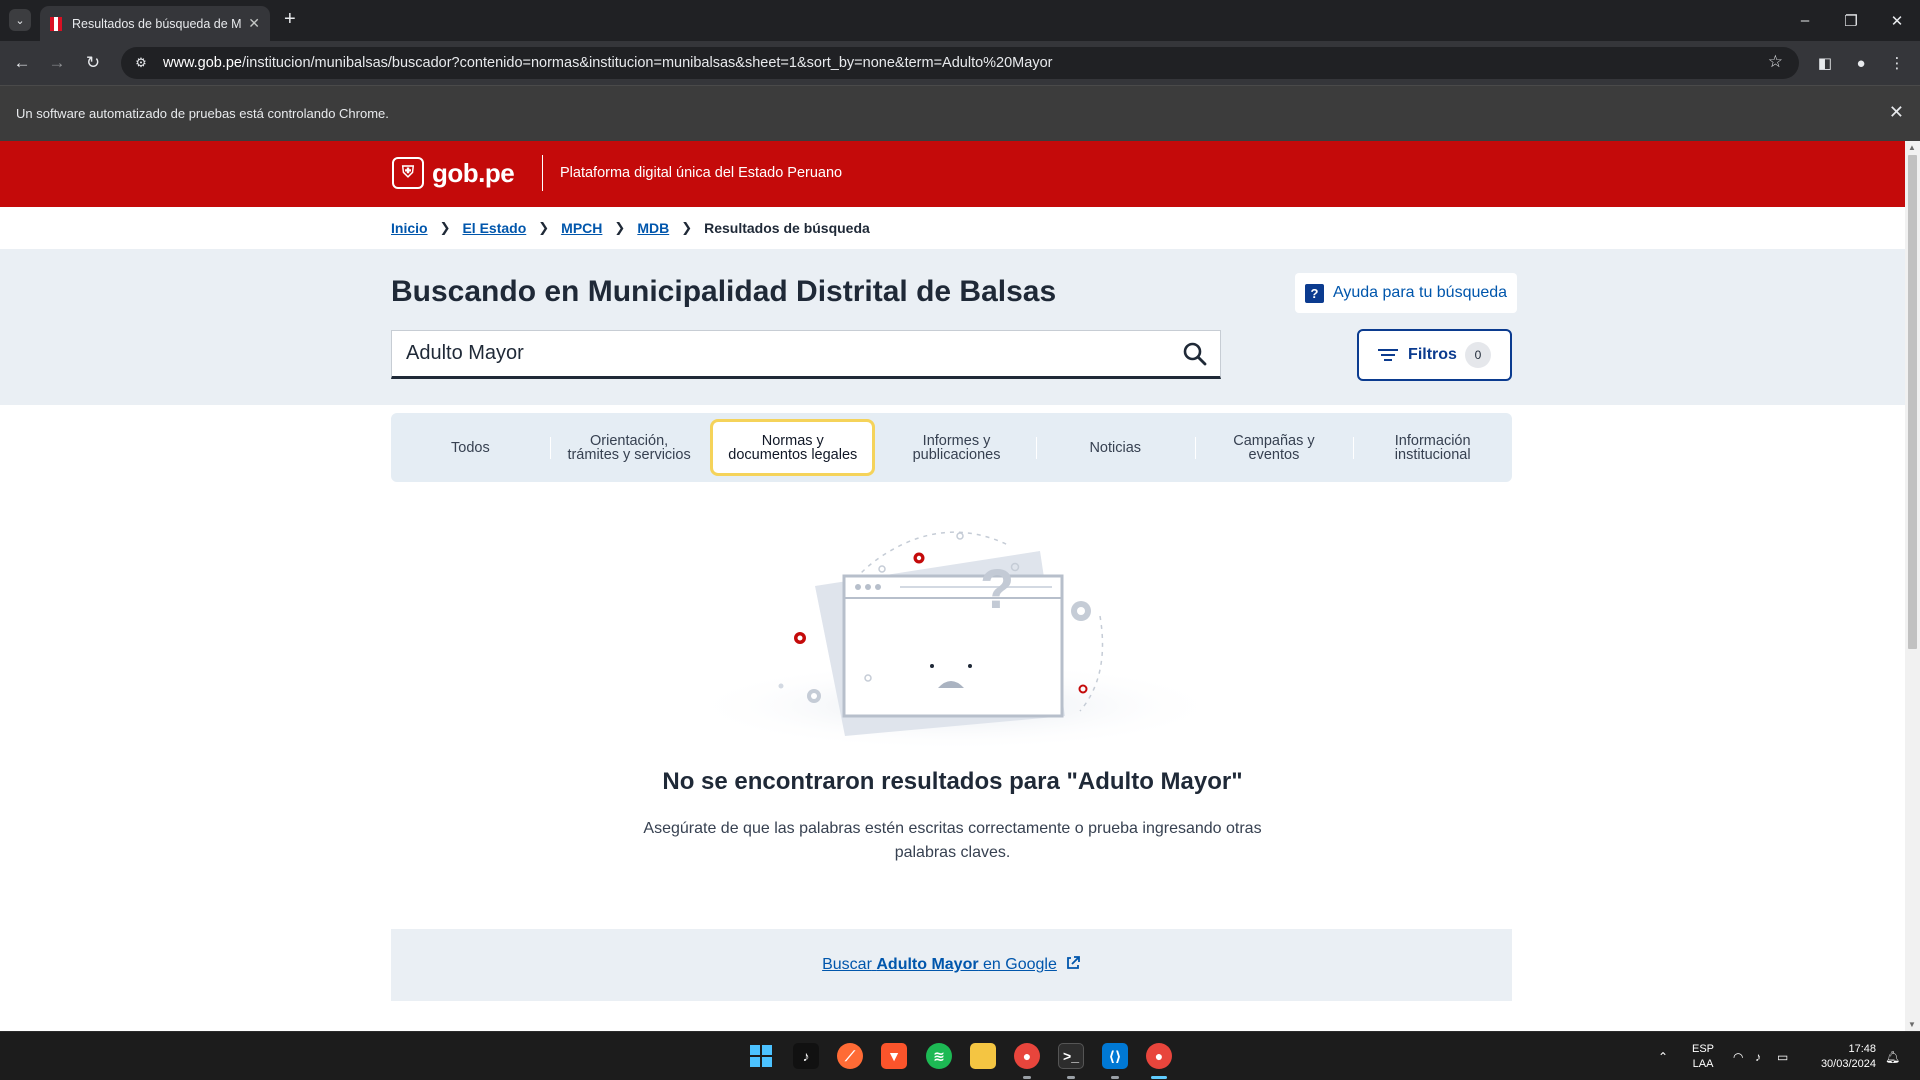  What do you see at coordinates (473, 172) in the screenshot?
I see `logo-text: gob.pe` at bounding box center [473, 172].